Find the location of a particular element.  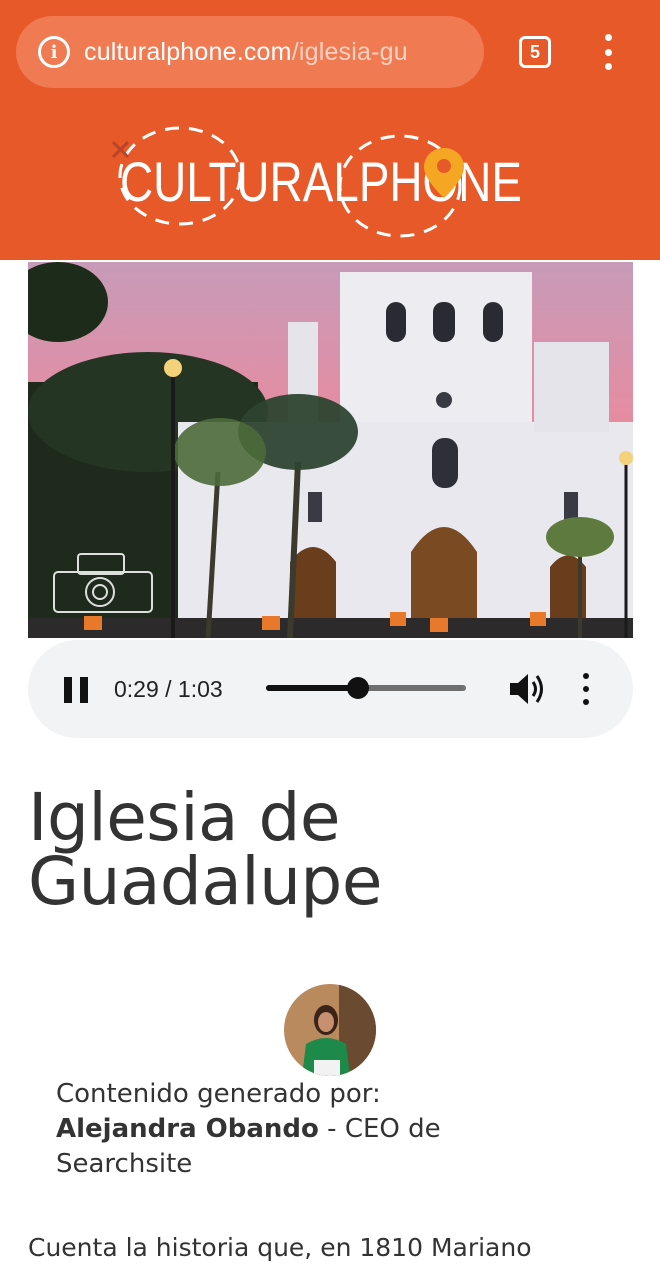

site-header: CULTURALPHONE is located at coordinates (330, 182).